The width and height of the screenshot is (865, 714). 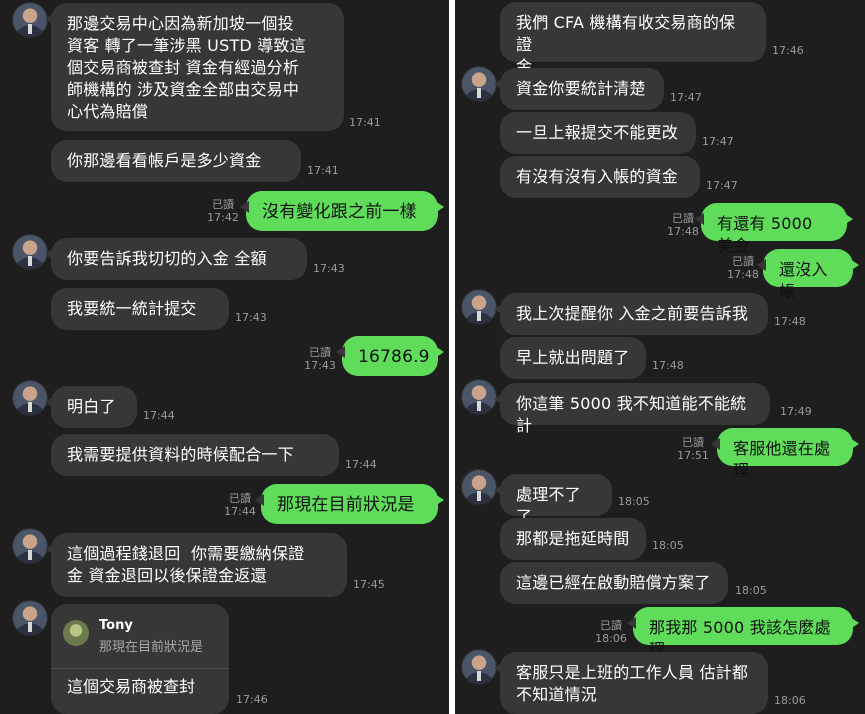 I want to click on message-bubble: 我們 CFA 機構有收交易商的保證 金, so click(x=633, y=39).